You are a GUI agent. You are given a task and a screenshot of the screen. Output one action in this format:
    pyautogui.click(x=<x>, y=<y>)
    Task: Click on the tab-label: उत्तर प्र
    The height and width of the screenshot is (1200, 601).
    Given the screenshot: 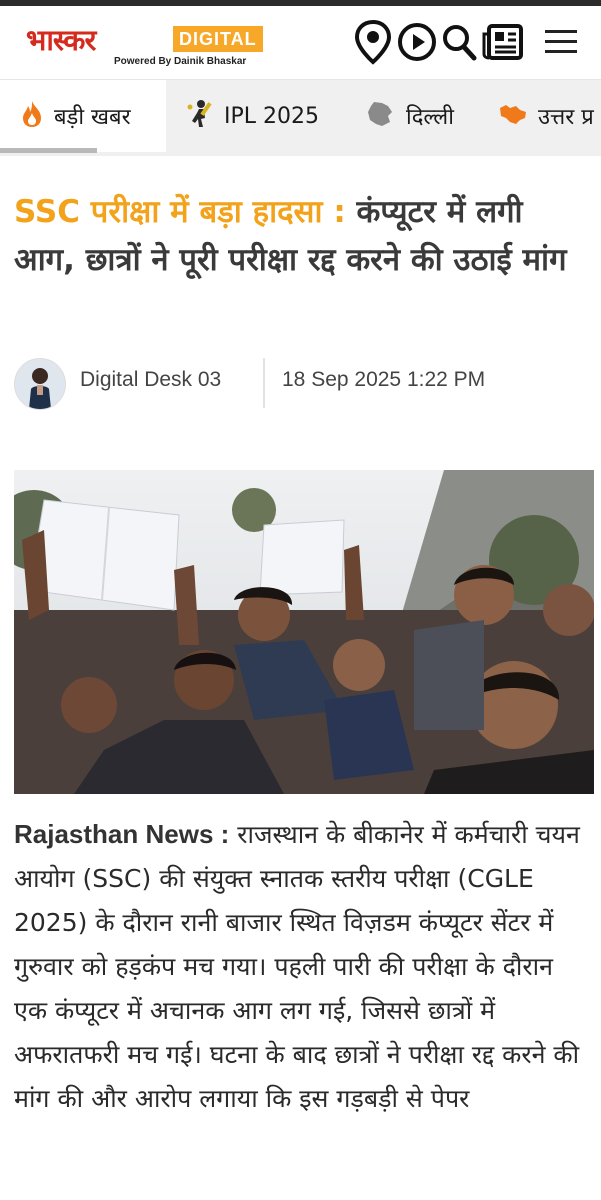 What is the action you would take?
    pyautogui.click(x=566, y=117)
    